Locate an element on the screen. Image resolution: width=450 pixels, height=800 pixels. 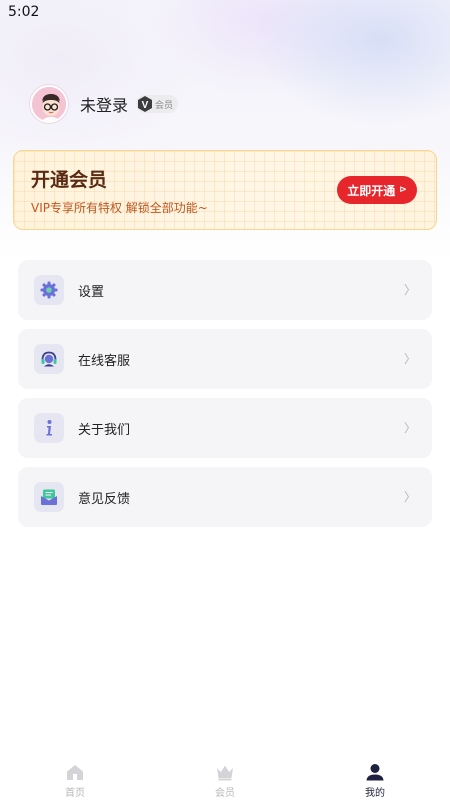
home-icon is located at coordinates (75, 772).